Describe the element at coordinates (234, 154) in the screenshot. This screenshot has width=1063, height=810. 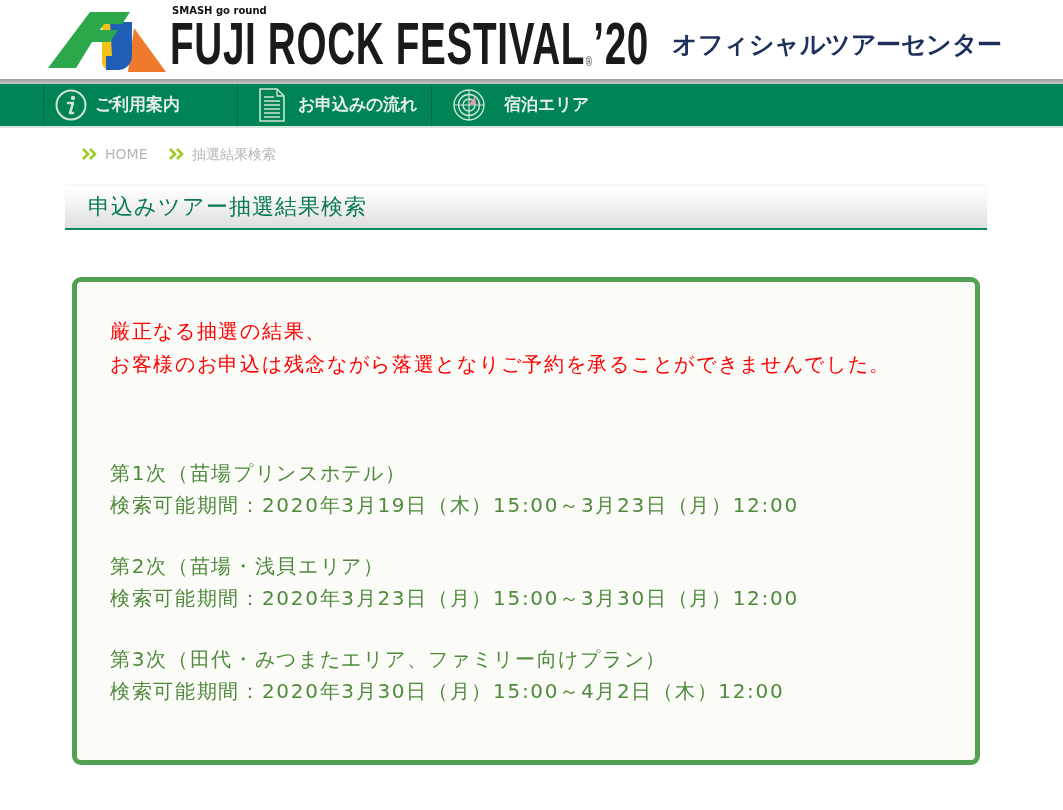
I see `breadcrumb-link: 抽選結果検索` at that location.